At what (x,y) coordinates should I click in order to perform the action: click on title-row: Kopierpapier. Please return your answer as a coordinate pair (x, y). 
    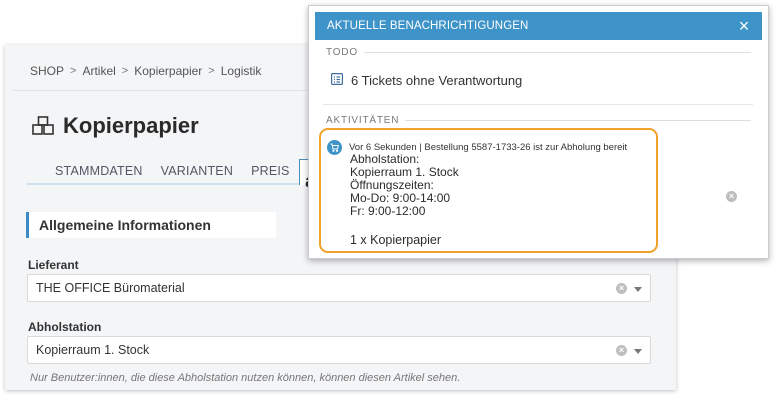
    Looking at the image, I should click on (115, 126).